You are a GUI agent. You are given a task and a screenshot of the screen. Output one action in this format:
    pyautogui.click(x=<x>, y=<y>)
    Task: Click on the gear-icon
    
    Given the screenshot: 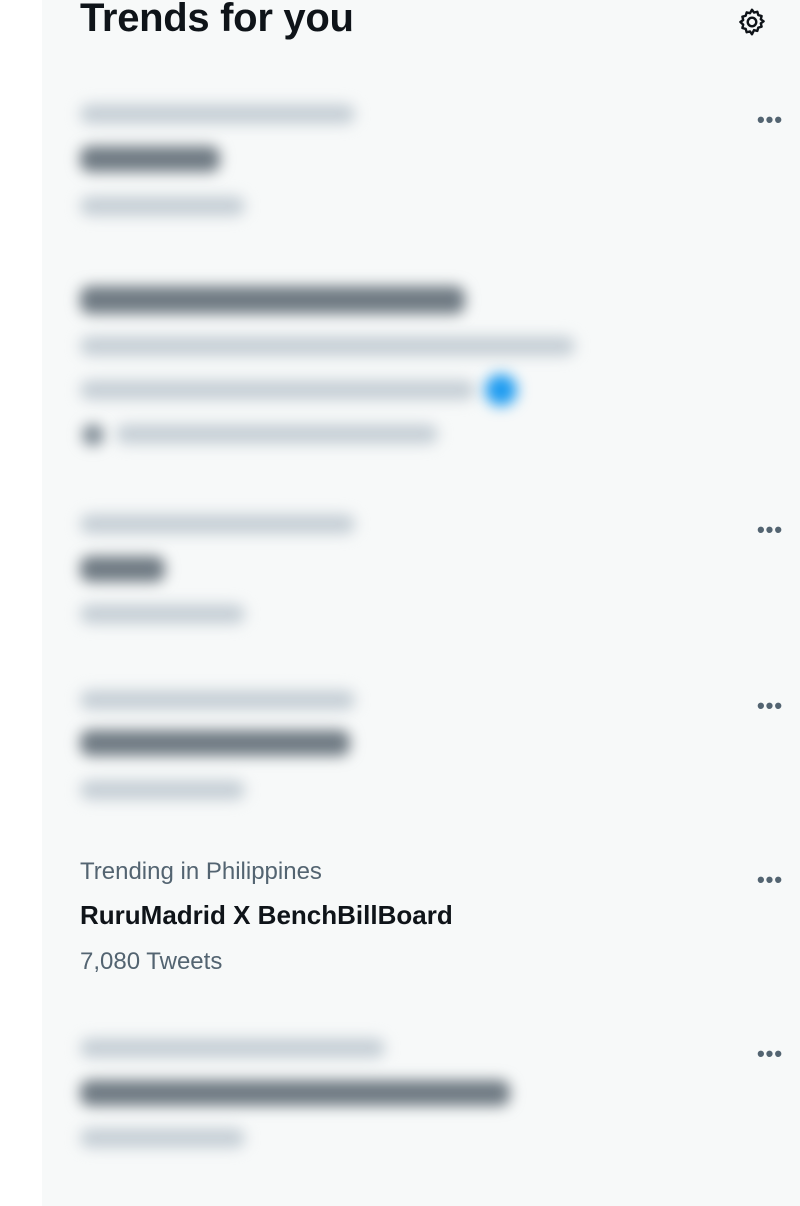 What is the action you would take?
    pyautogui.click(x=752, y=22)
    